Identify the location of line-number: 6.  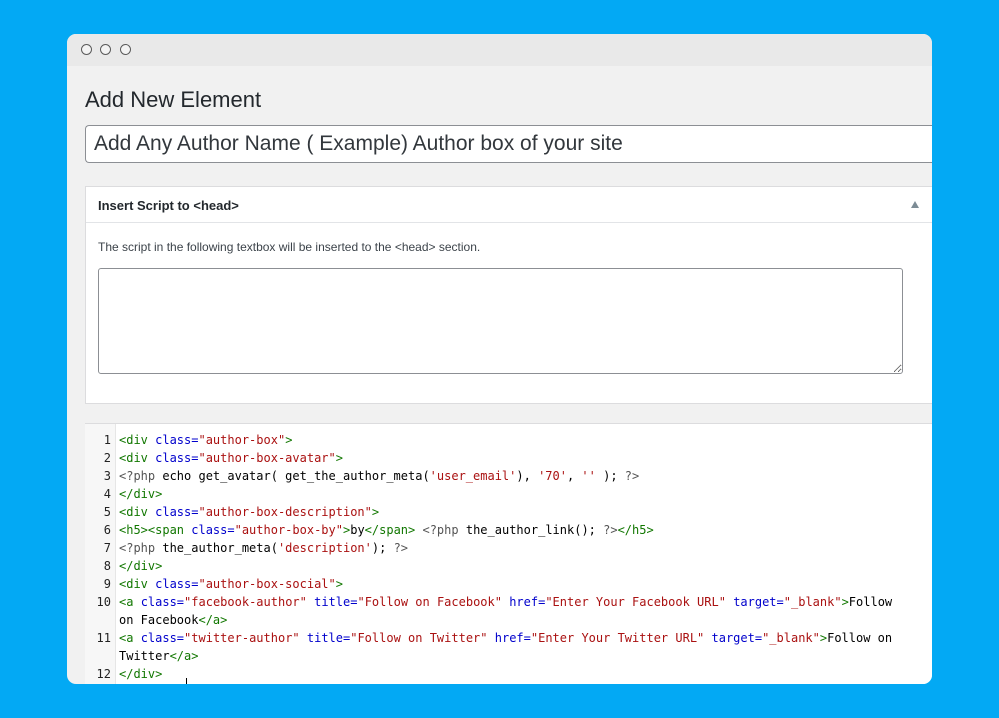
(107, 530).